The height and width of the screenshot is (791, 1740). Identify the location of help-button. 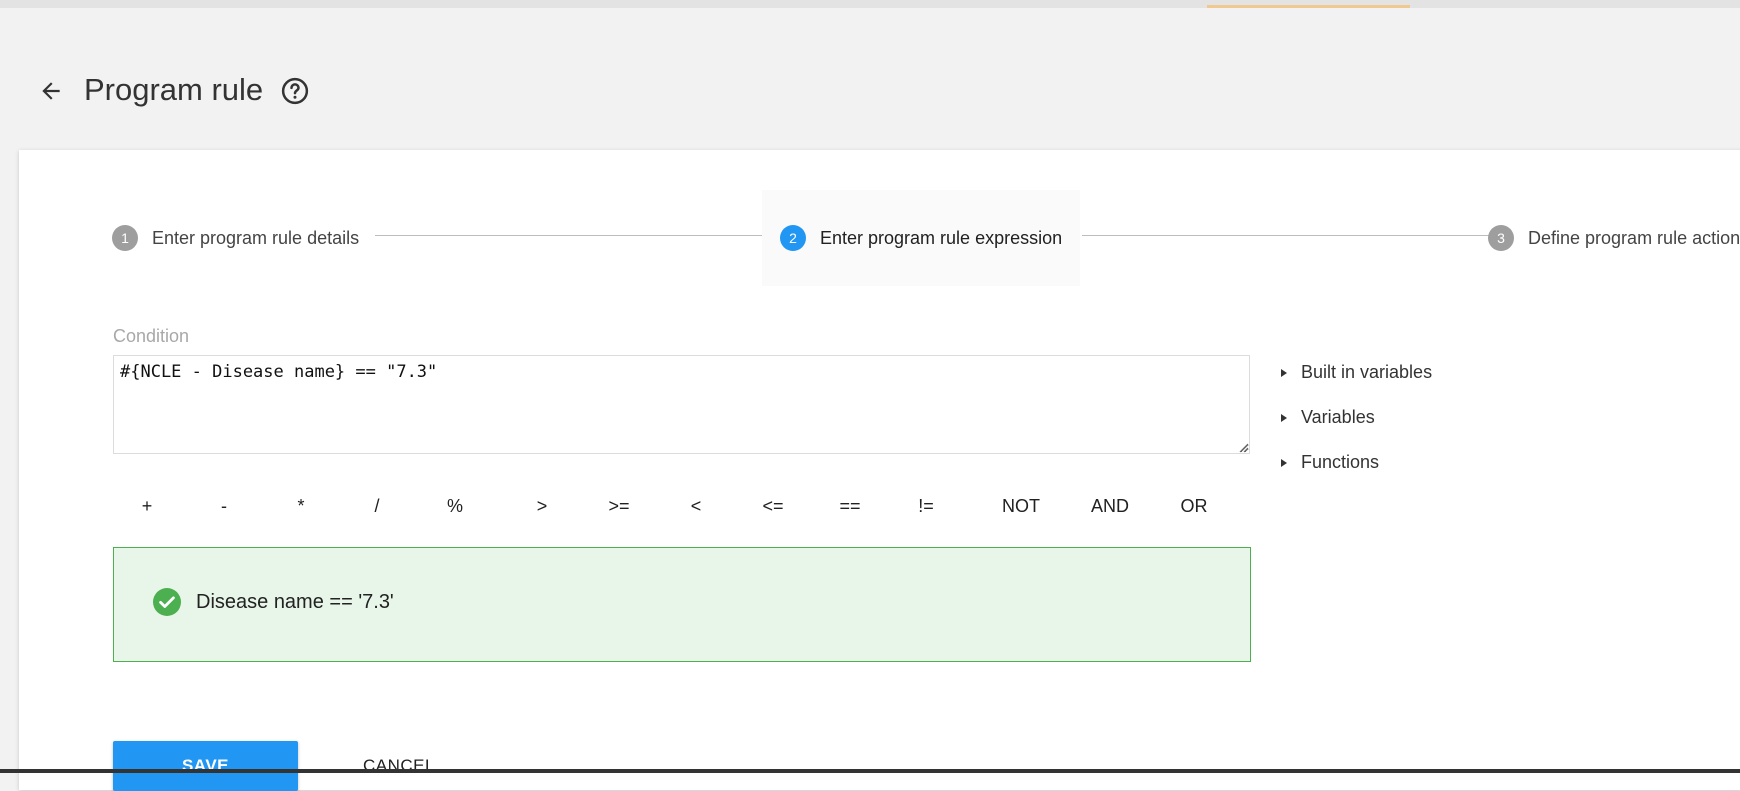
(295, 91).